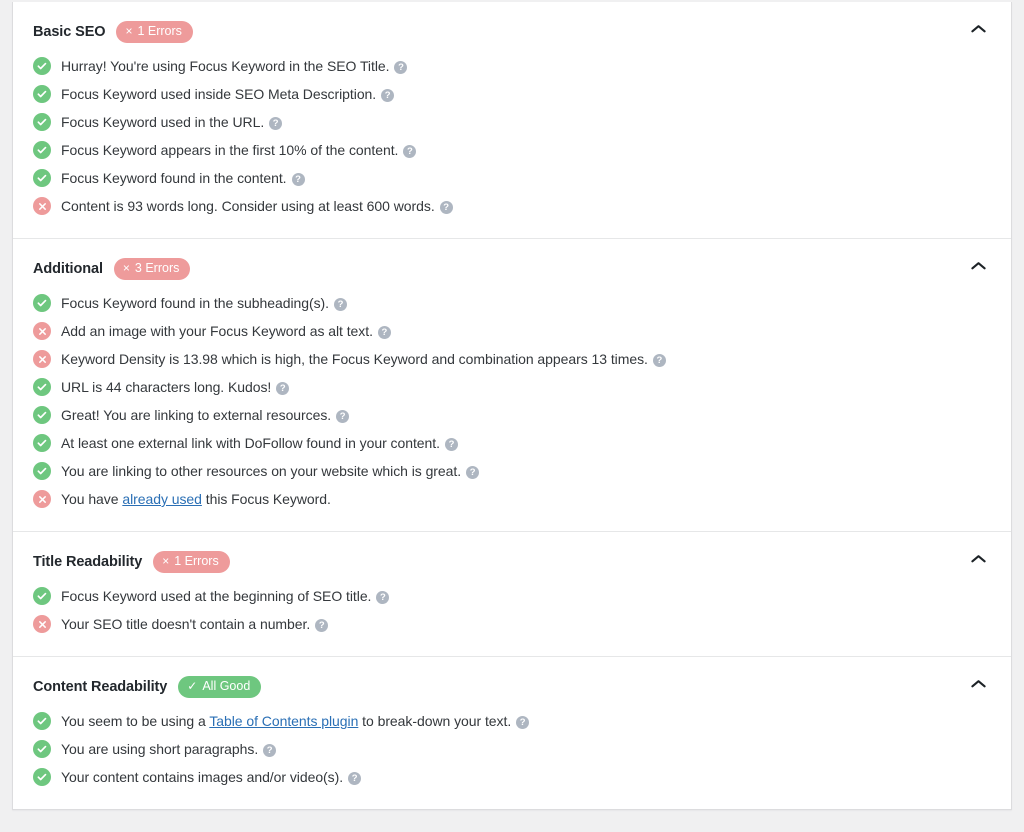 The width and height of the screenshot is (1024, 832). I want to click on section-header-basic-seo: Basic SEO × 1 Errors, so click(512, 22).